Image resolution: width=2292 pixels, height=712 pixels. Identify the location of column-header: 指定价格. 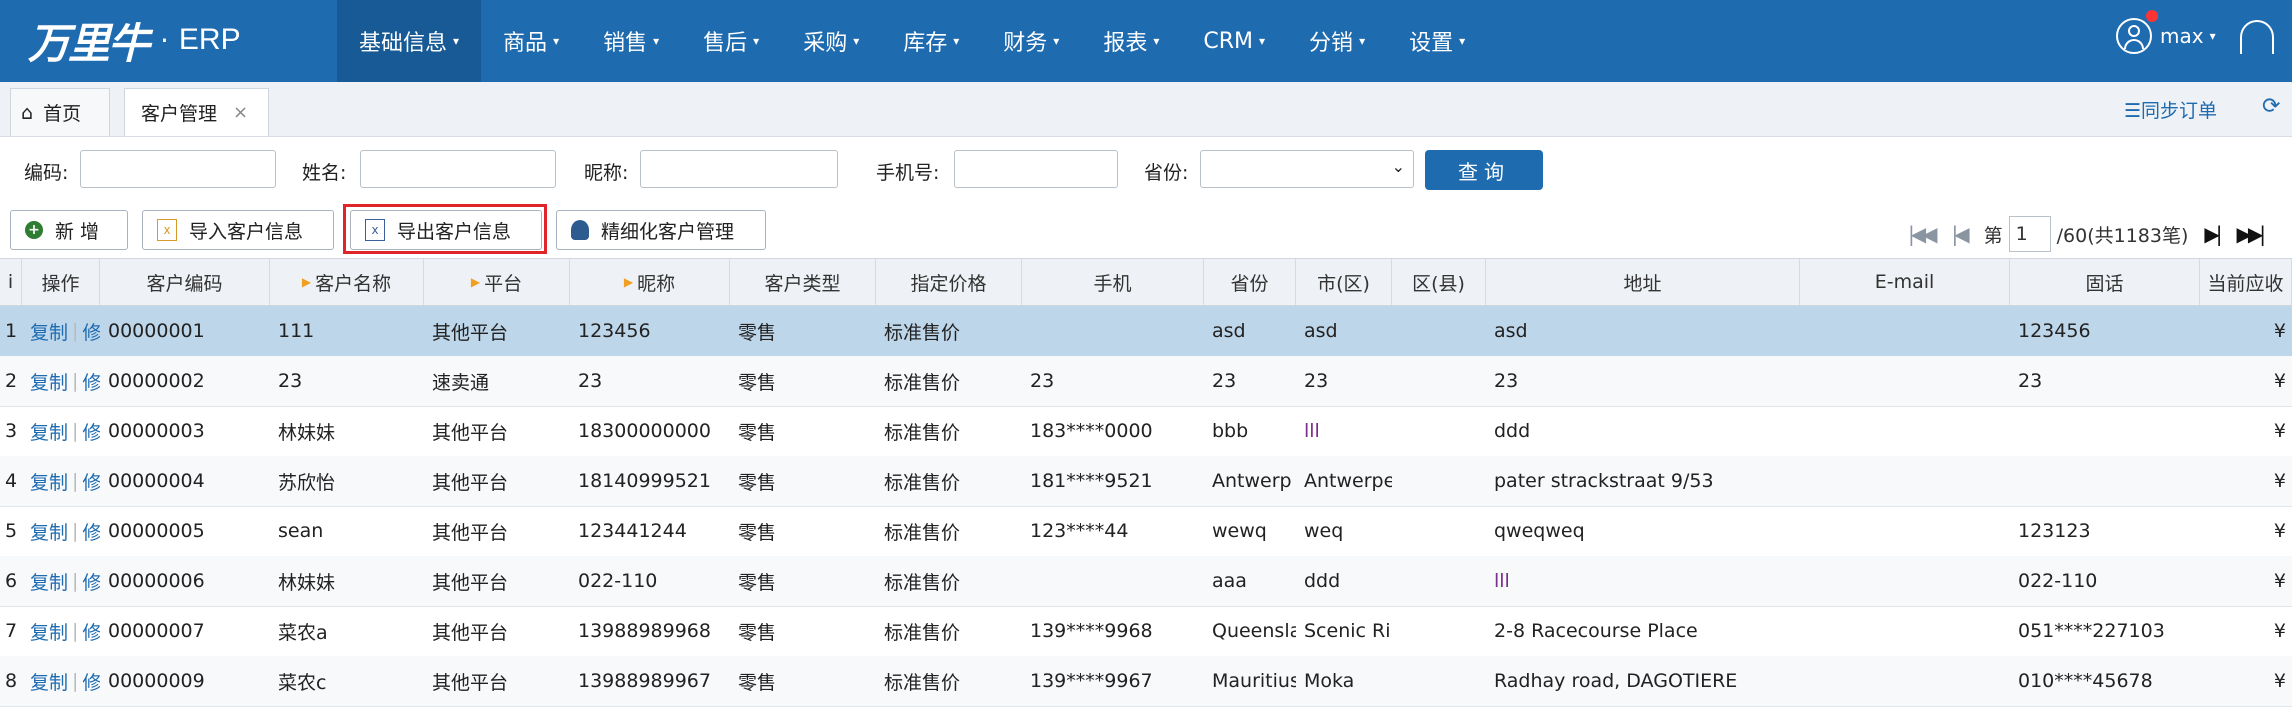
(949, 282).